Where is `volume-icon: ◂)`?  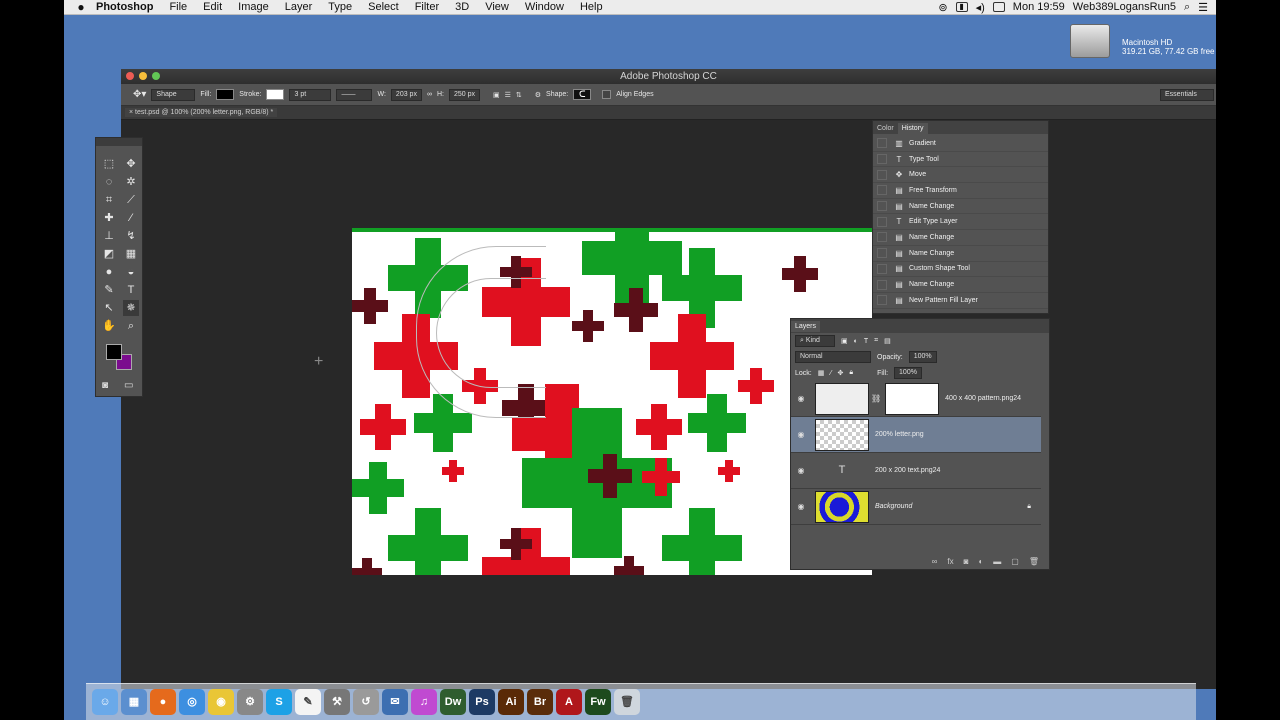
volume-icon: ◂) is located at coordinates (980, 7).